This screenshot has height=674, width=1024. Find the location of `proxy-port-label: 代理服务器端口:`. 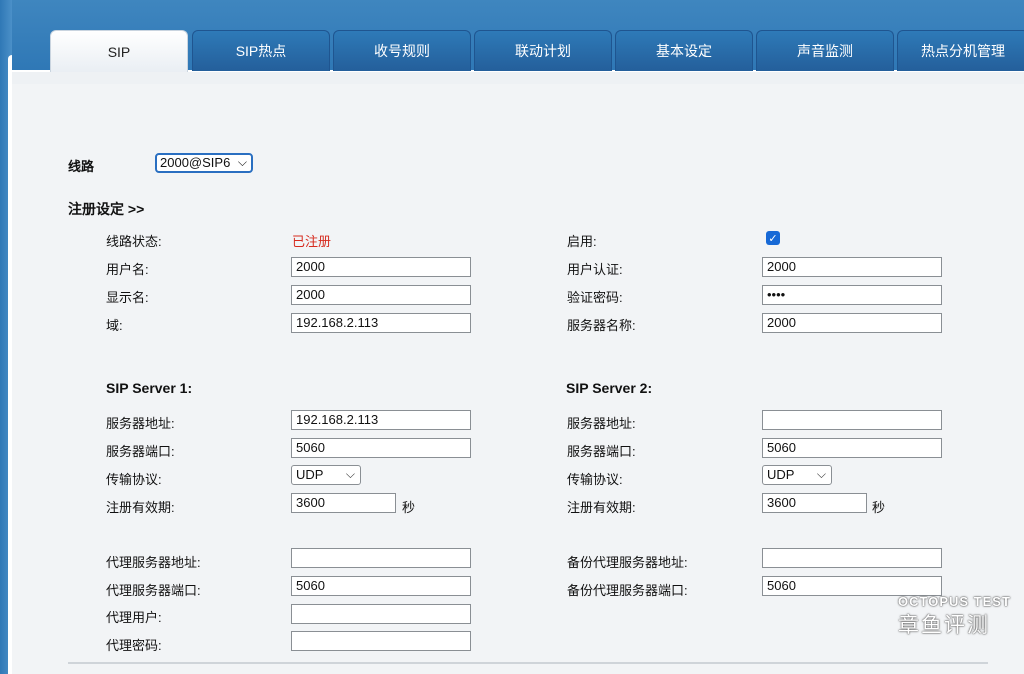

proxy-port-label: 代理服务器端口: is located at coordinates (153, 590).